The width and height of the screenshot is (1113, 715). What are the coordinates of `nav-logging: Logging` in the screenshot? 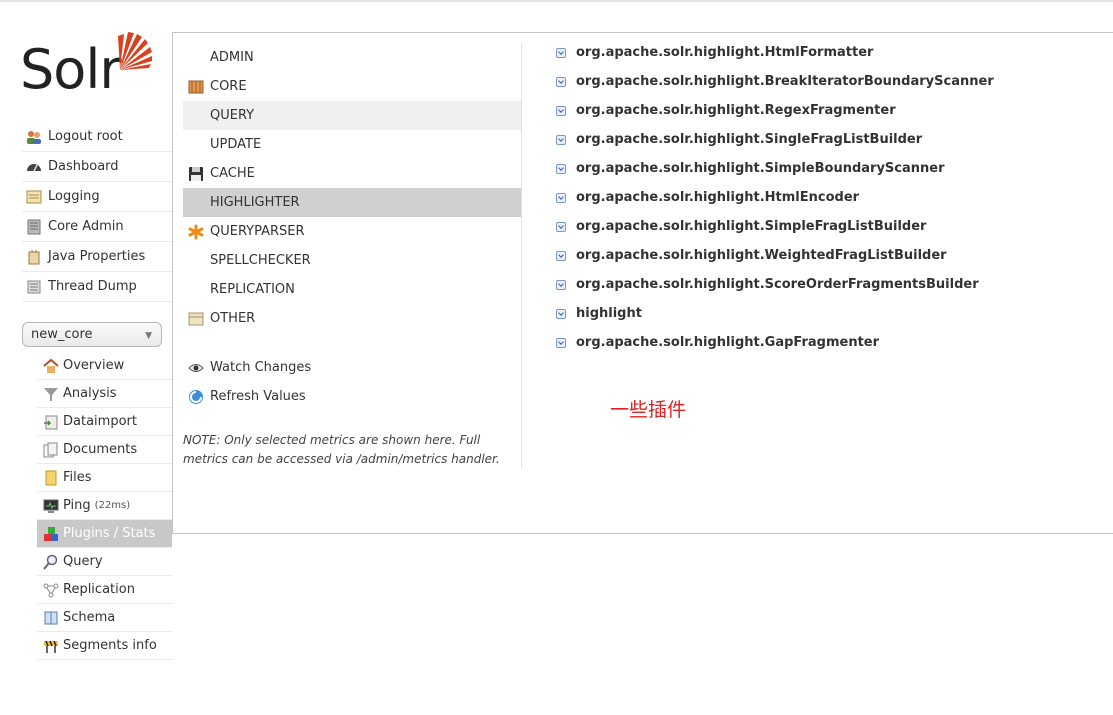 It's located at (97, 197).